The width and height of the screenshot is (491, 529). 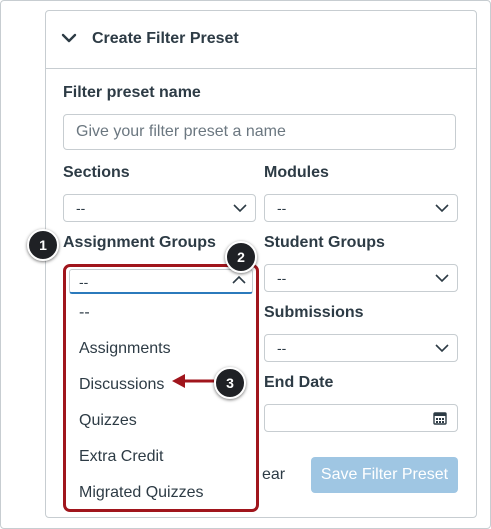 I want to click on sections-select-value: --, so click(x=81, y=208).